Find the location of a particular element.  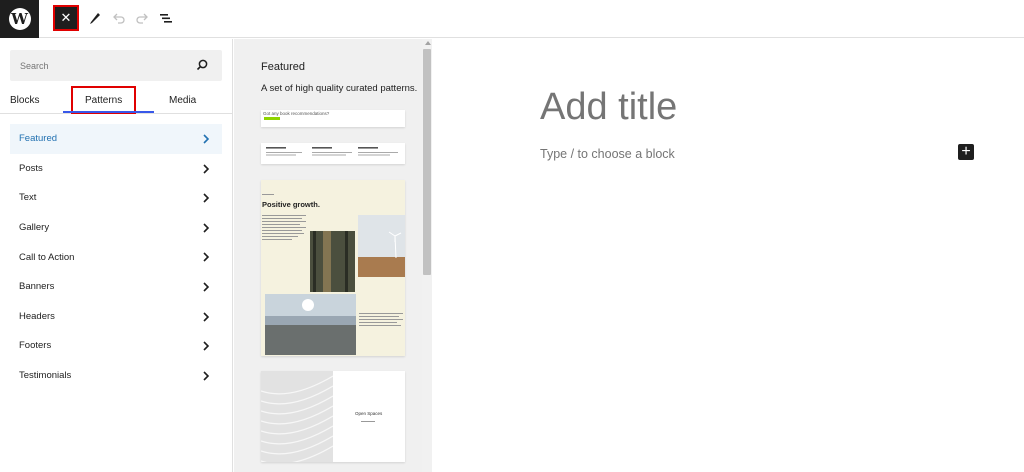

category-call-to-action: Call to Action is located at coordinates (116, 257).